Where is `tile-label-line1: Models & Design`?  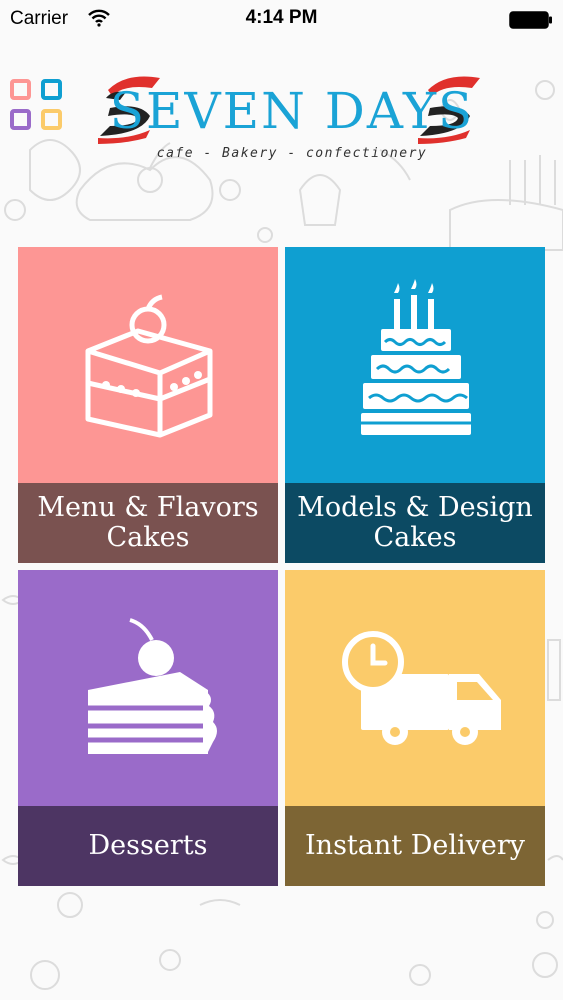 tile-label-line1: Models & Design is located at coordinates (415, 507).